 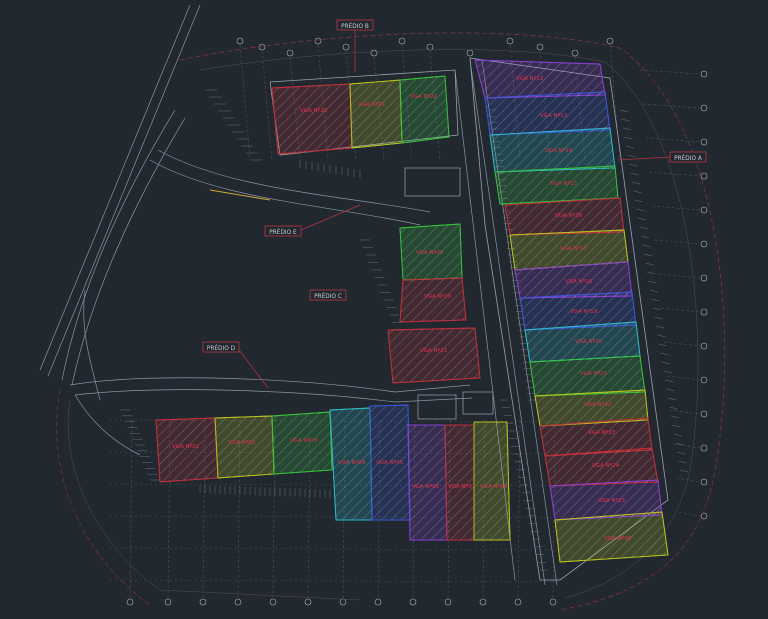 What do you see at coordinates (424, 109) in the screenshot?
I see `unit-b3-hatch` at bounding box center [424, 109].